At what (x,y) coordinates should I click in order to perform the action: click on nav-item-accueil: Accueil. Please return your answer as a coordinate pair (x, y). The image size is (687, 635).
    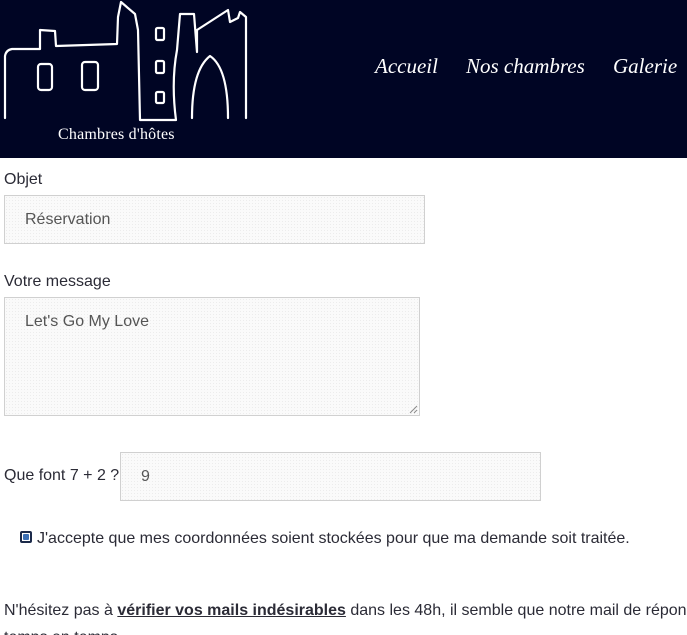
    Looking at the image, I should click on (406, 66).